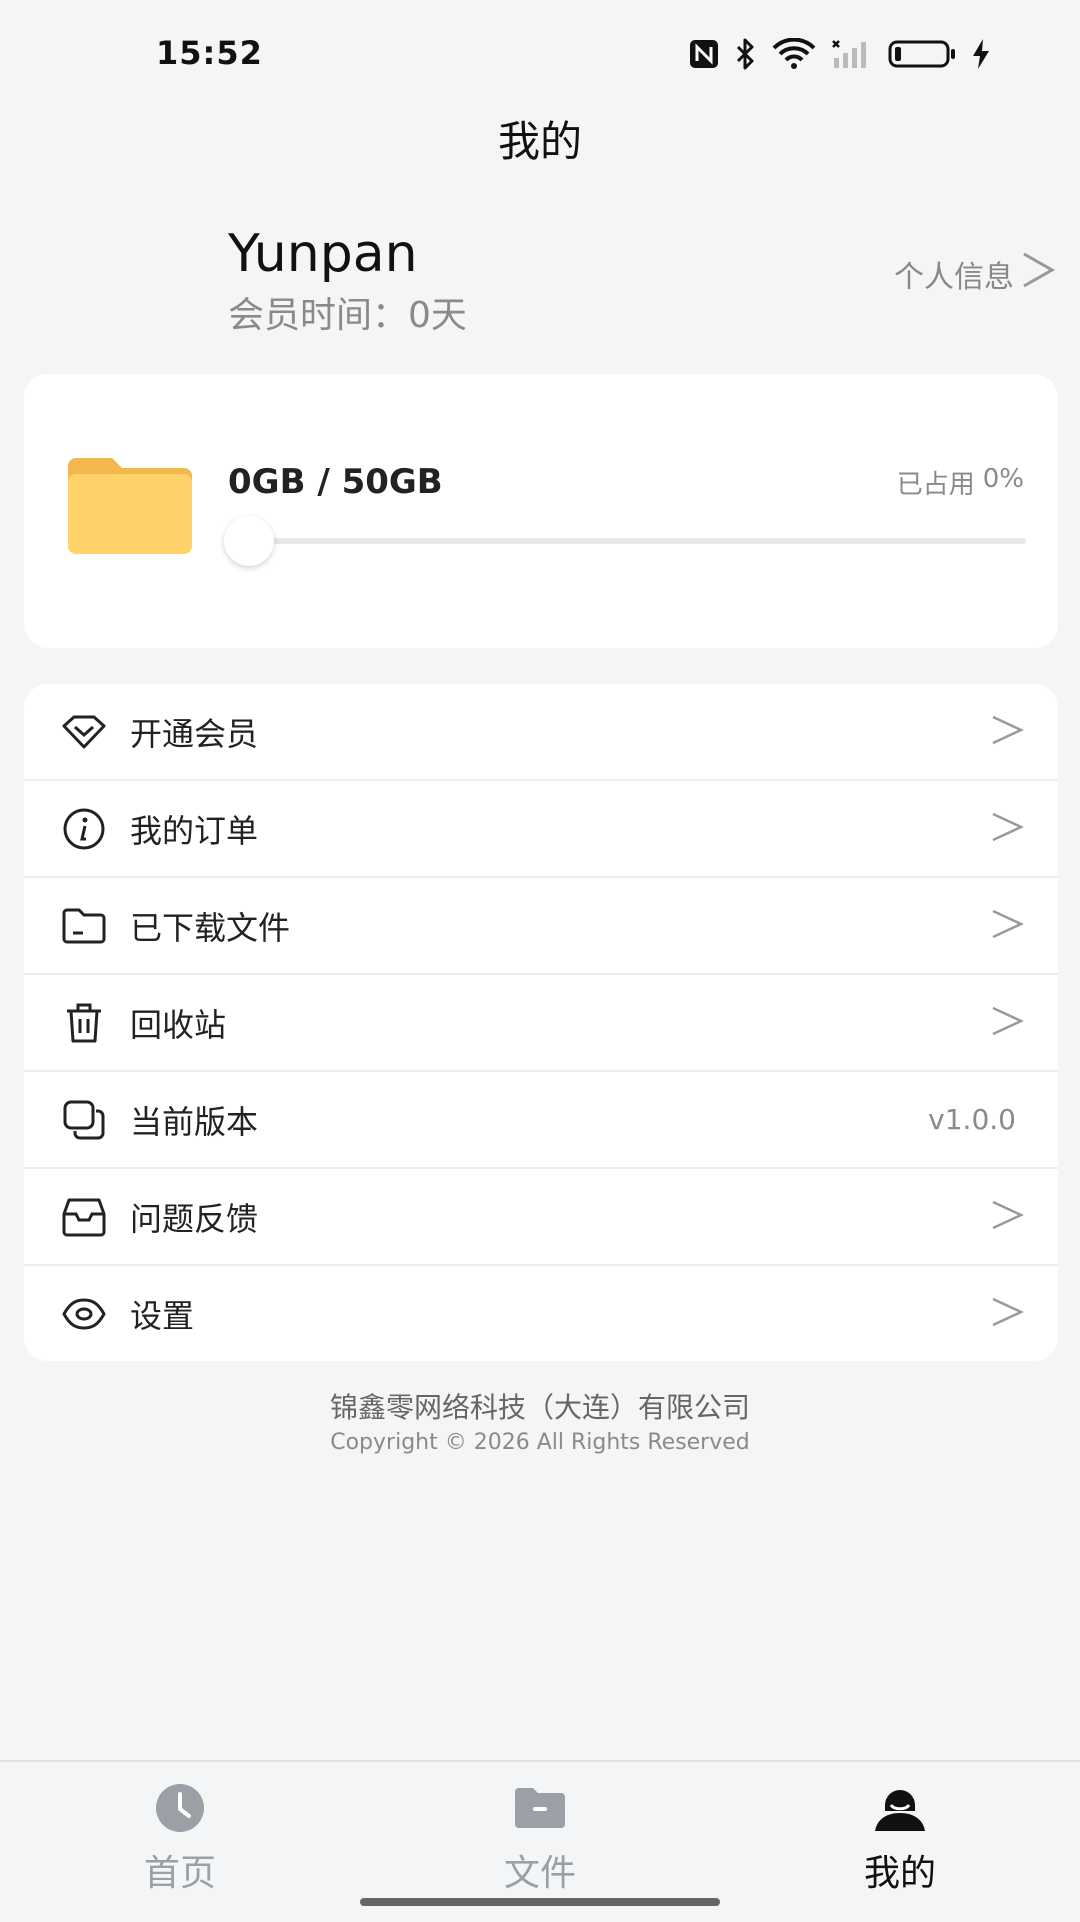 This screenshot has height=1922, width=1080. Describe the element at coordinates (899, 1873) in the screenshot. I see `nav-mine-label: 我的` at that location.